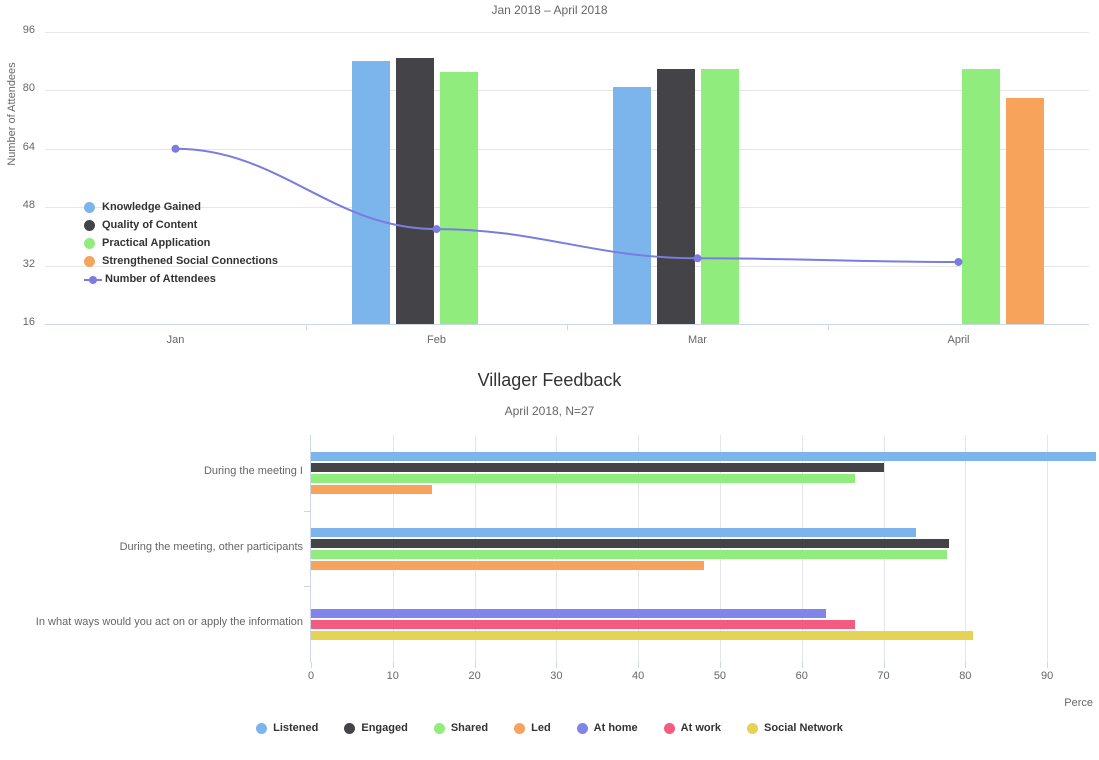  Describe the element at coordinates (541, 728) in the screenshot. I see `legend-label: Led` at that location.